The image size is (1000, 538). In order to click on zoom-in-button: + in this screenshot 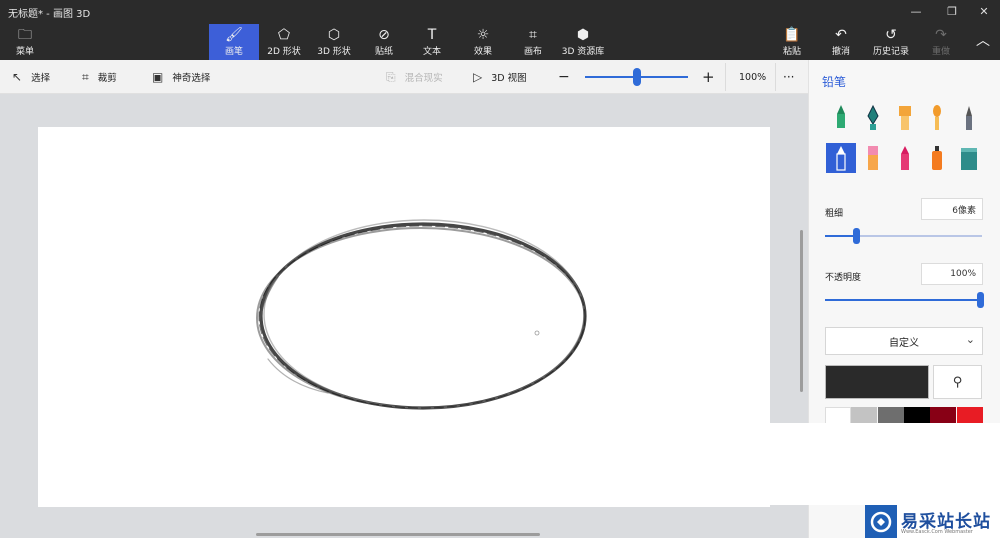, I will do `click(708, 77)`.